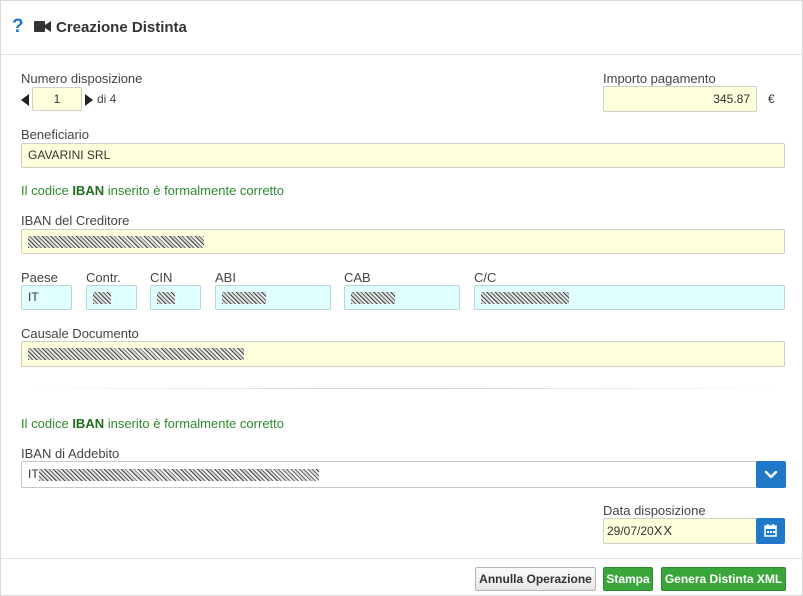 The image size is (803, 596). Describe the element at coordinates (82, 78) in the screenshot. I see `disposition-label: Numero disposizione` at that location.